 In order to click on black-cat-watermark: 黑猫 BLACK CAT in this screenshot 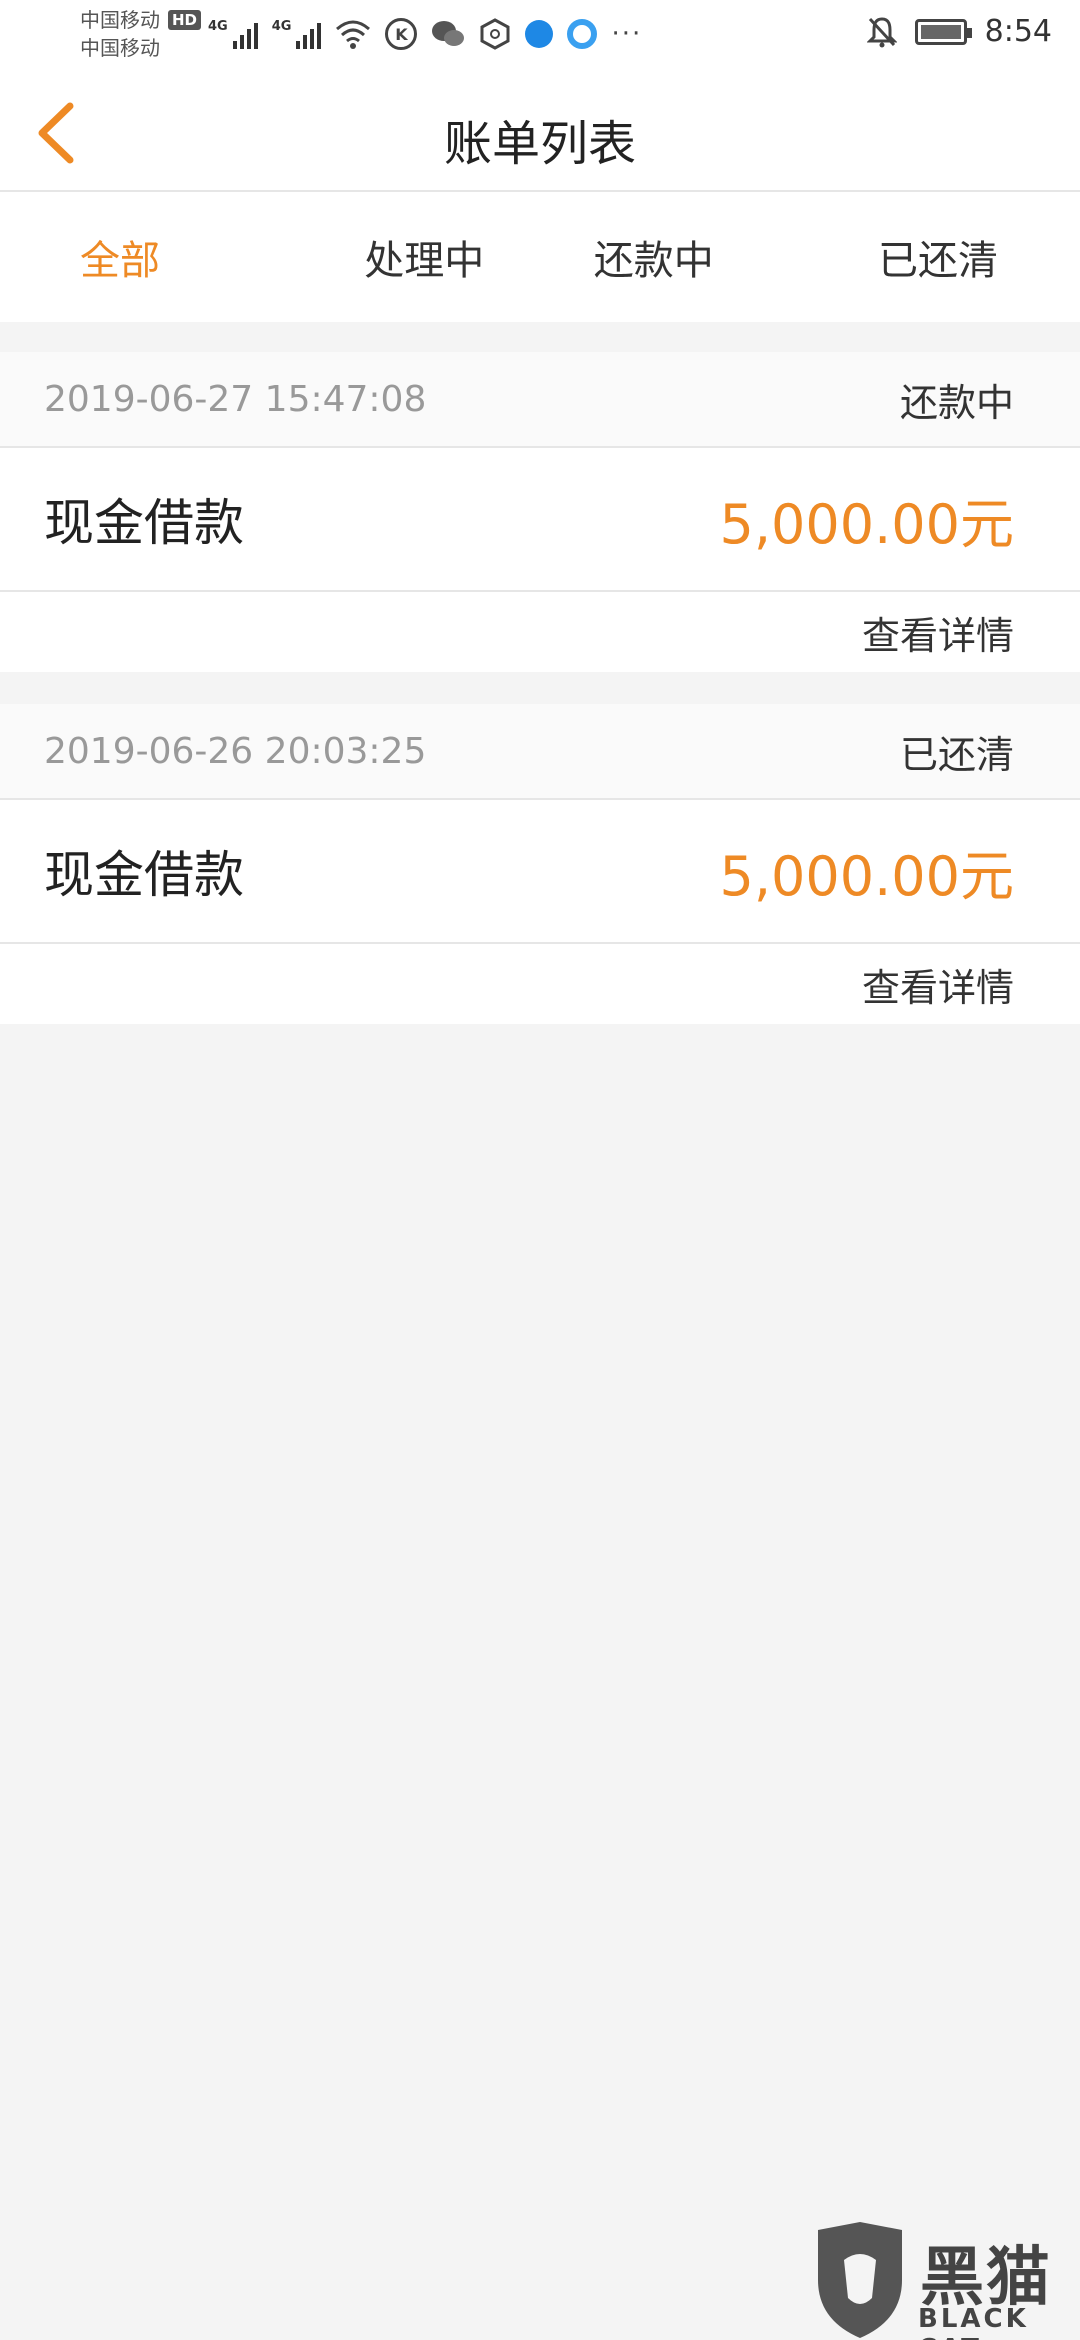, I will do `click(945, 2280)`.